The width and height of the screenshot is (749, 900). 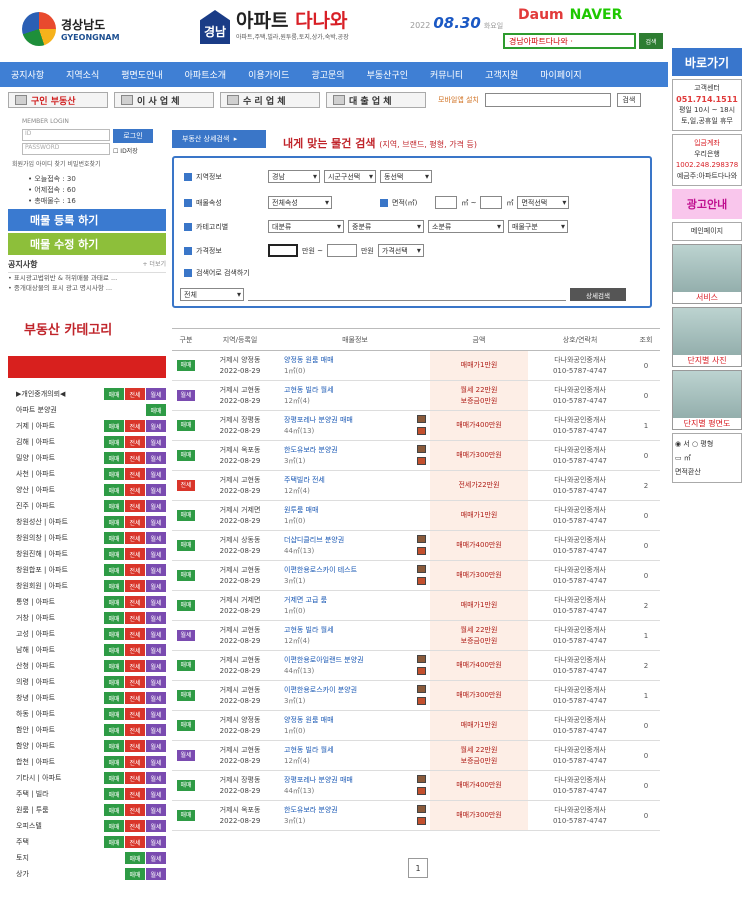 I want to click on register-listing-button: 매물 등록 하기, so click(x=87, y=220).